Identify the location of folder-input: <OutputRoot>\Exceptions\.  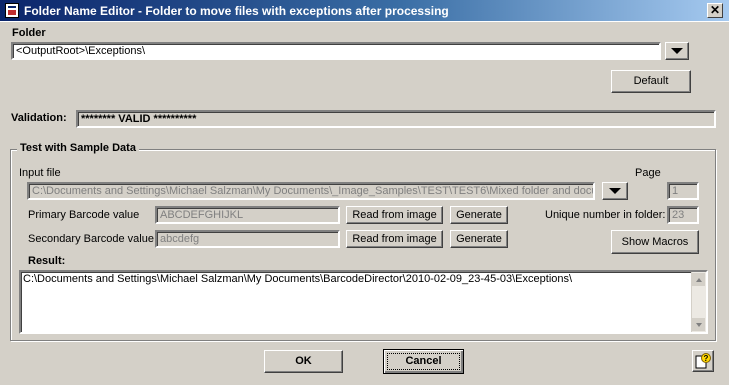
(336, 51).